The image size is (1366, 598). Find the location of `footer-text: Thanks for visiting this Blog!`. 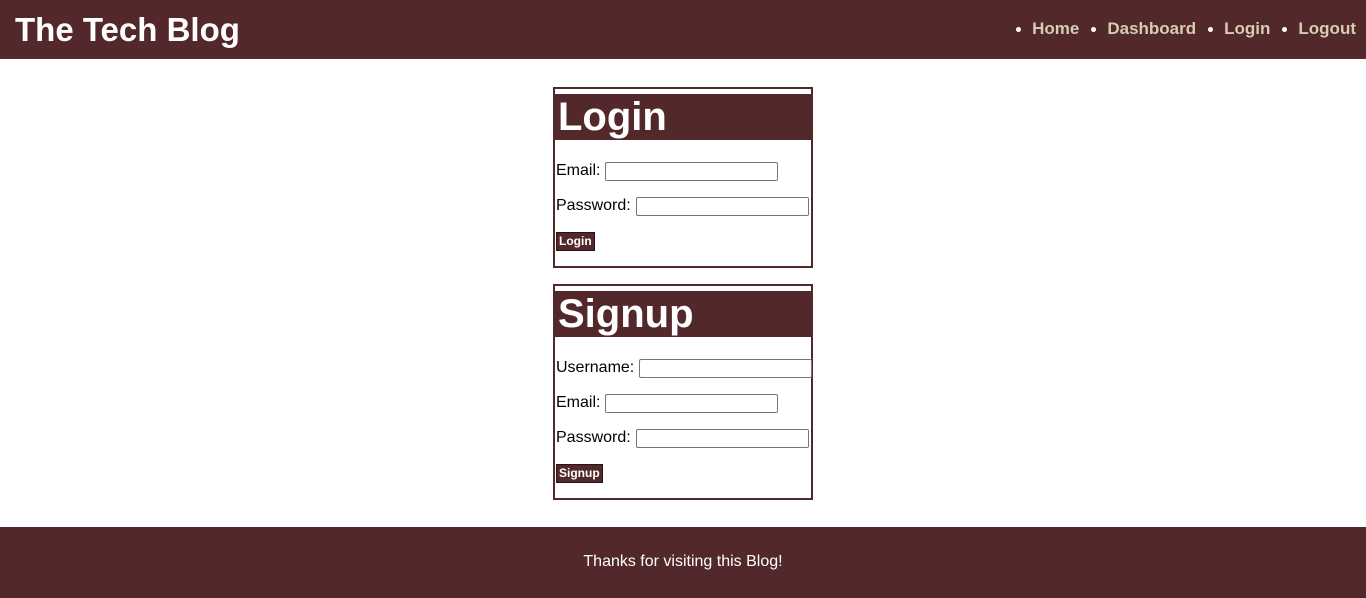

footer-text: Thanks for visiting this Blog! is located at coordinates (683, 561).